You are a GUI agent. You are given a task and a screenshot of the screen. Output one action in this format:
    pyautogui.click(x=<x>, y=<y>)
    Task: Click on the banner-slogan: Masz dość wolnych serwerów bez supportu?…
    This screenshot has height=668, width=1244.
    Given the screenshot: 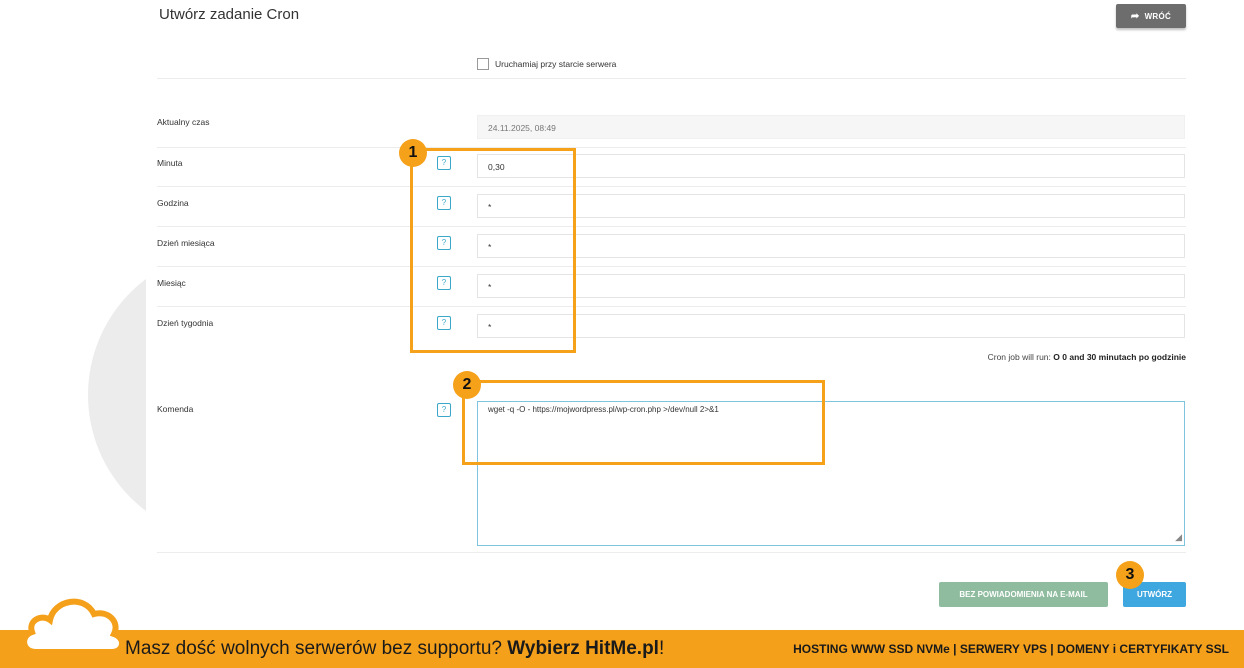 What is the action you would take?
    pyautogui.click(x=394, y=649)
    